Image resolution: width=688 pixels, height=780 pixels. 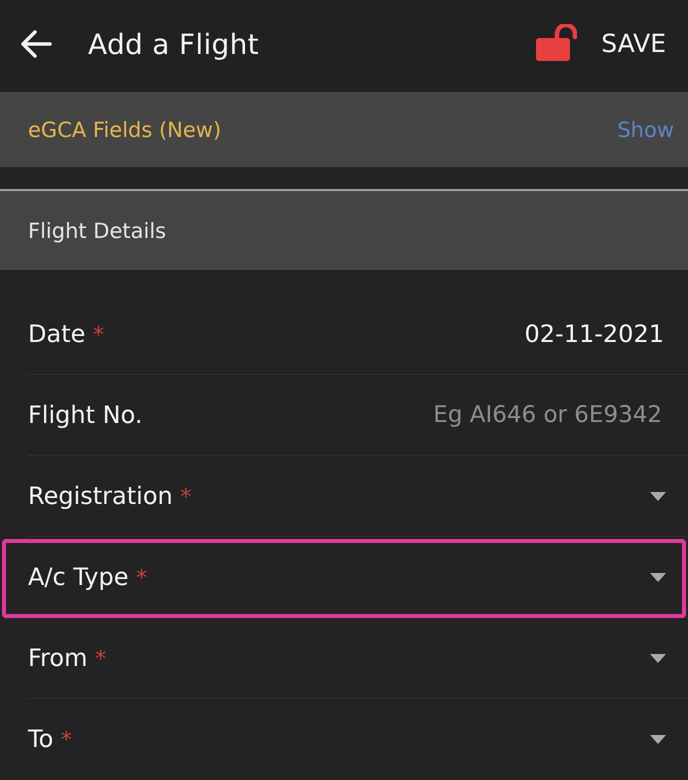 What do you see at coordinates (97, 230) in the screenshot?
I see `section-title: Flight Details` at bounding box center [97, 230].